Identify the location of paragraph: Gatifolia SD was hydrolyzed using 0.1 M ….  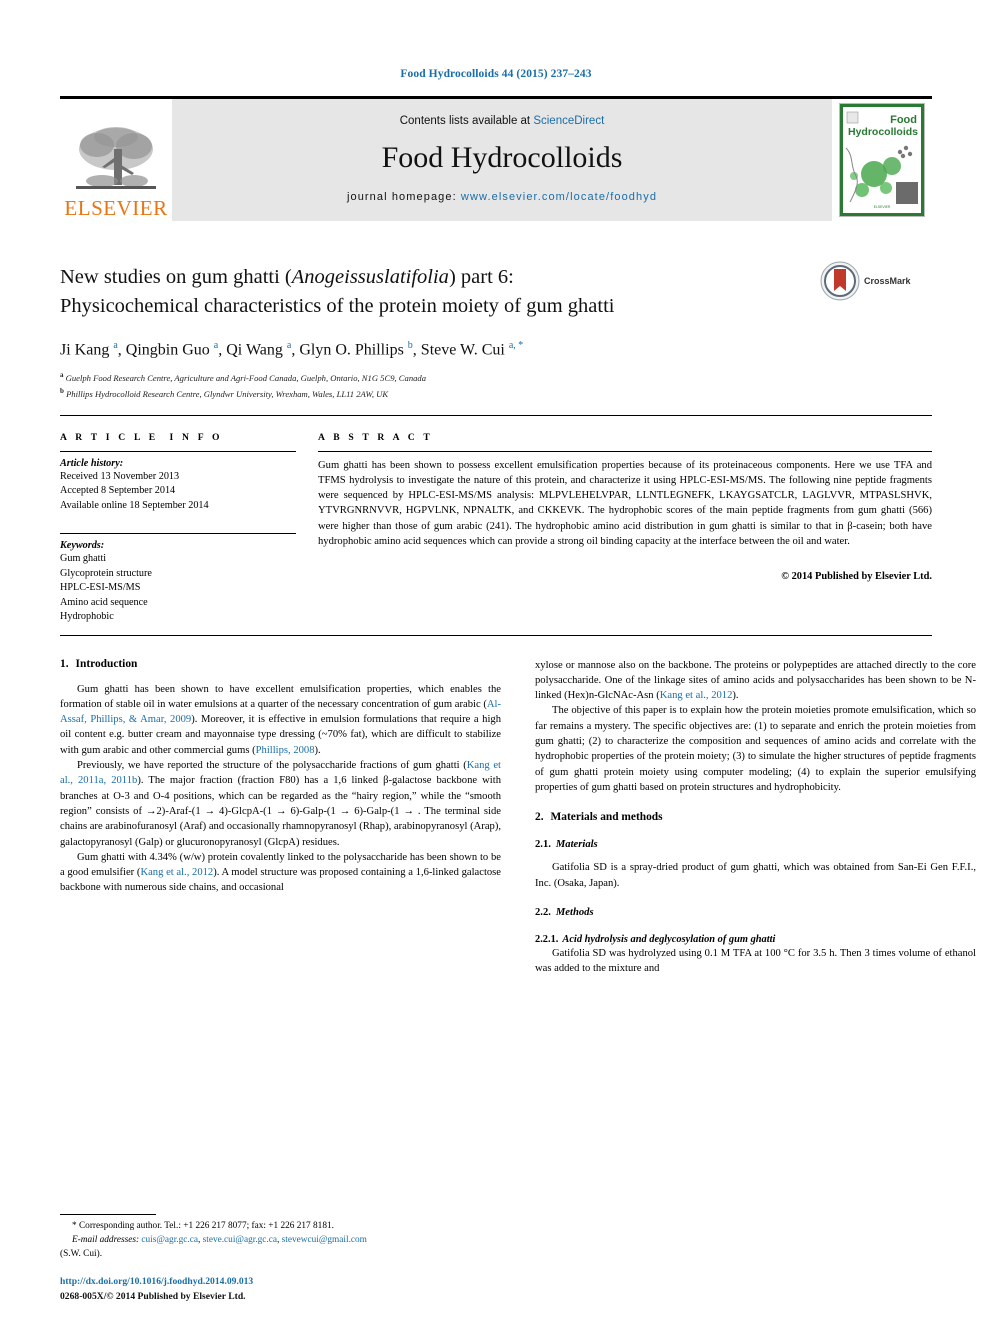
(755, 961).